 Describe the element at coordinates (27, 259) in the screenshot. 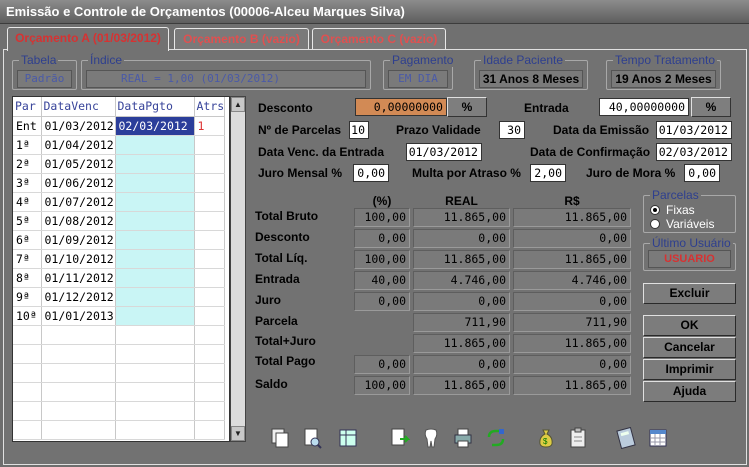

I see `par-cell: 7ª` at that location.